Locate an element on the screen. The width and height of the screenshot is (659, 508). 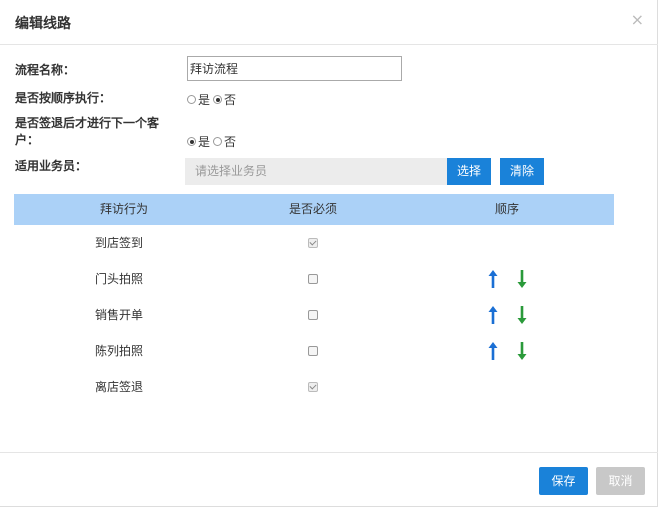
signout-yes-label: 是 is located at coordinates (204, 142).